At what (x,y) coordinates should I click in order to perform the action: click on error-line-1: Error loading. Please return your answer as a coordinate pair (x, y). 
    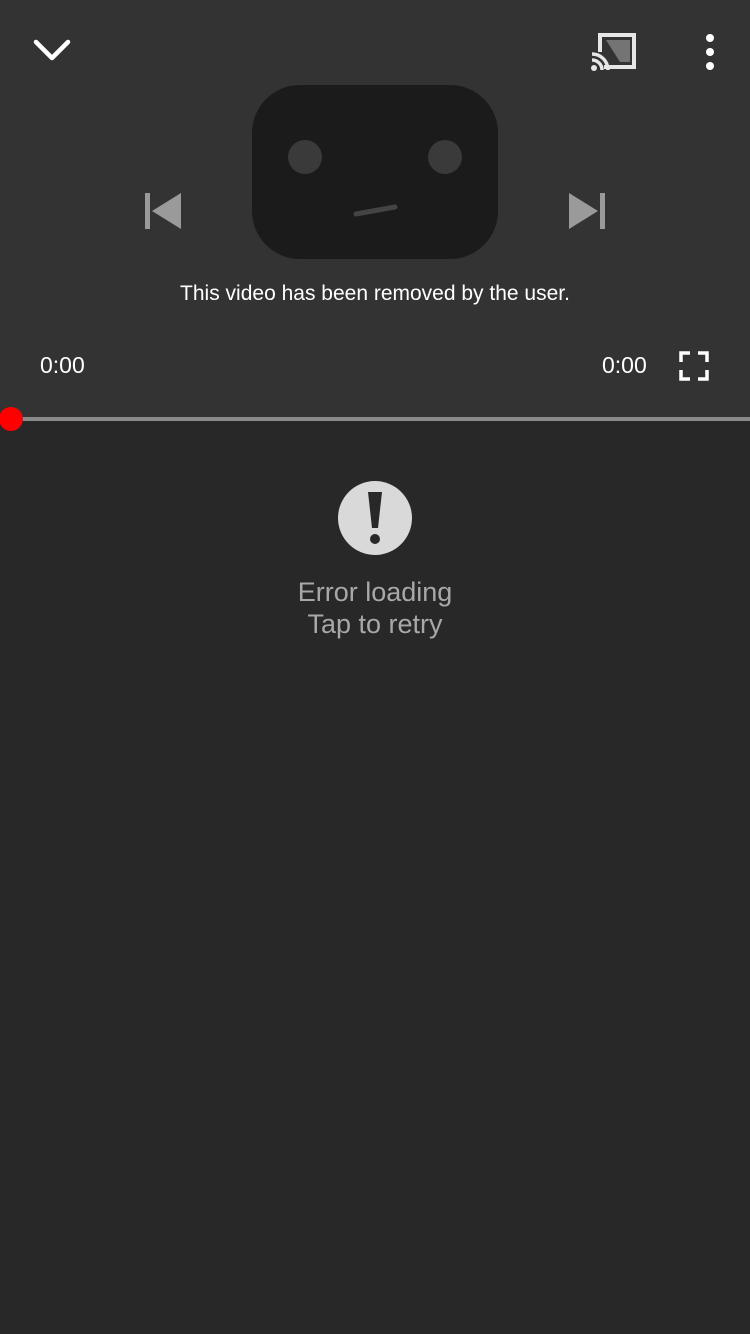
    Looking at the image, I should click on (375, 592).